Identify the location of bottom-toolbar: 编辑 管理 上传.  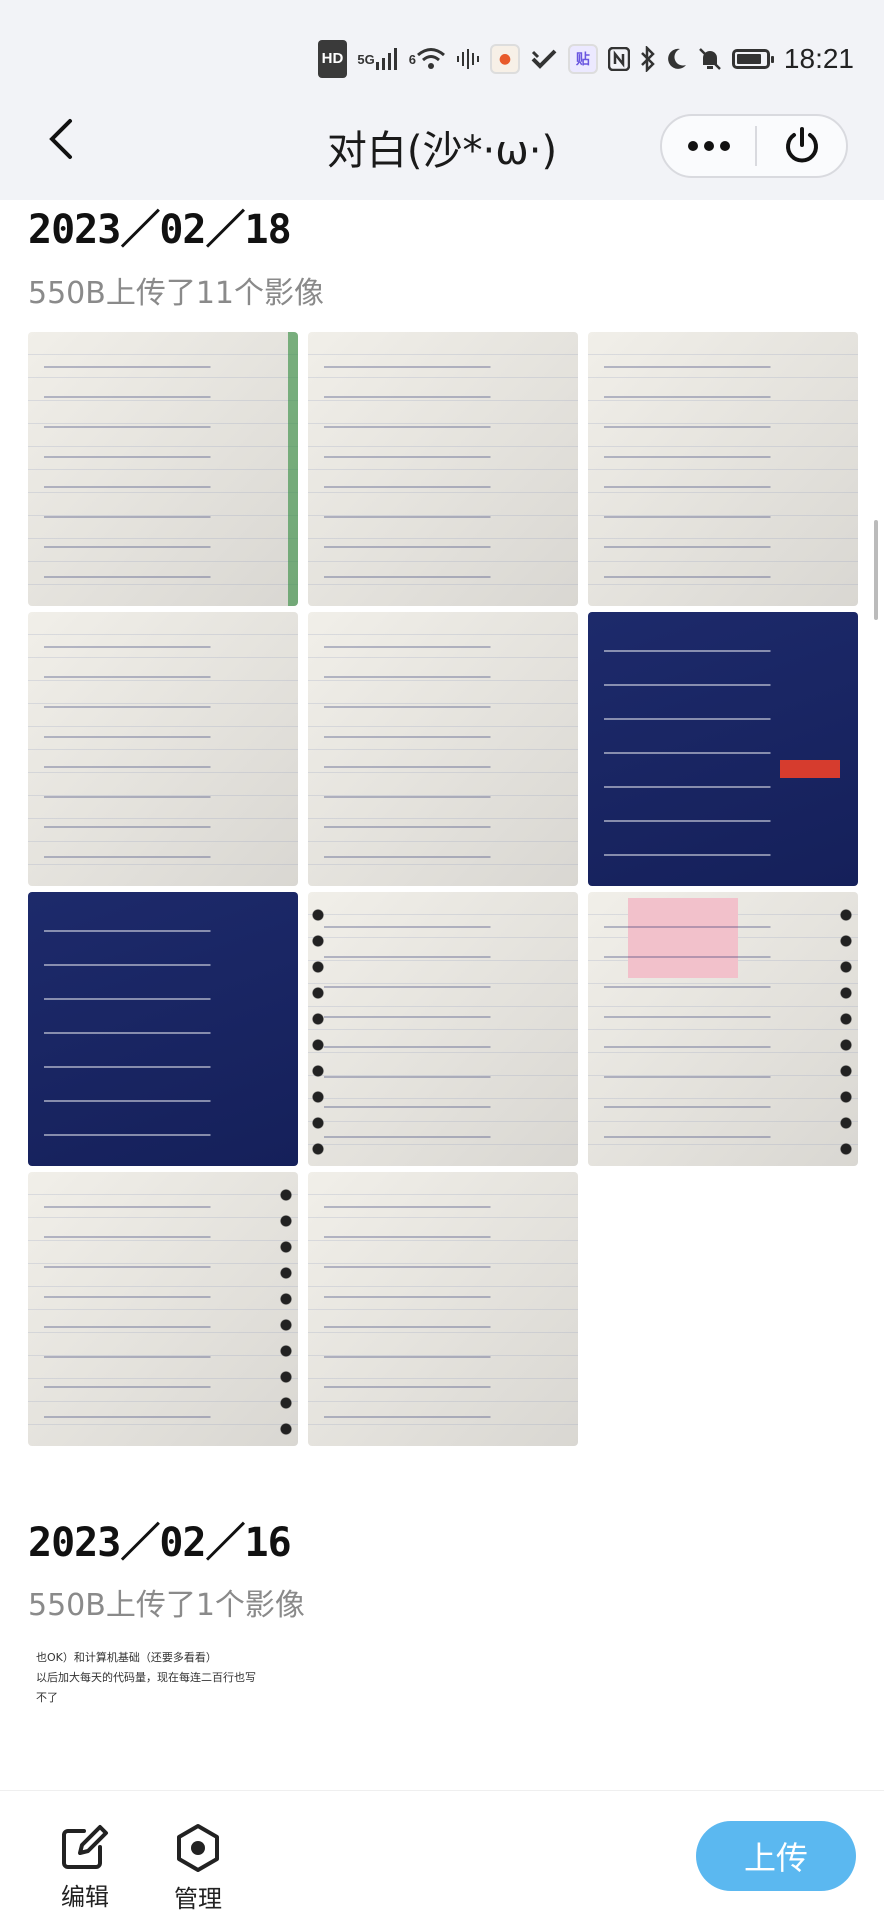
(442, 1855).